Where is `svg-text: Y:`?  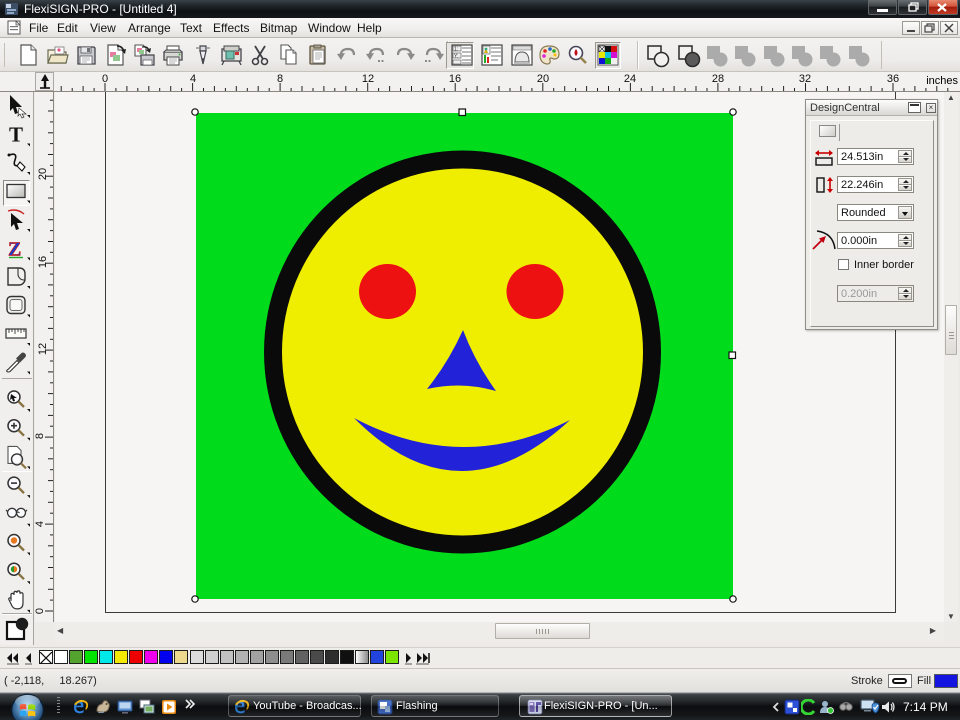
svg-text: Y: is located at coordinates (456, 57).